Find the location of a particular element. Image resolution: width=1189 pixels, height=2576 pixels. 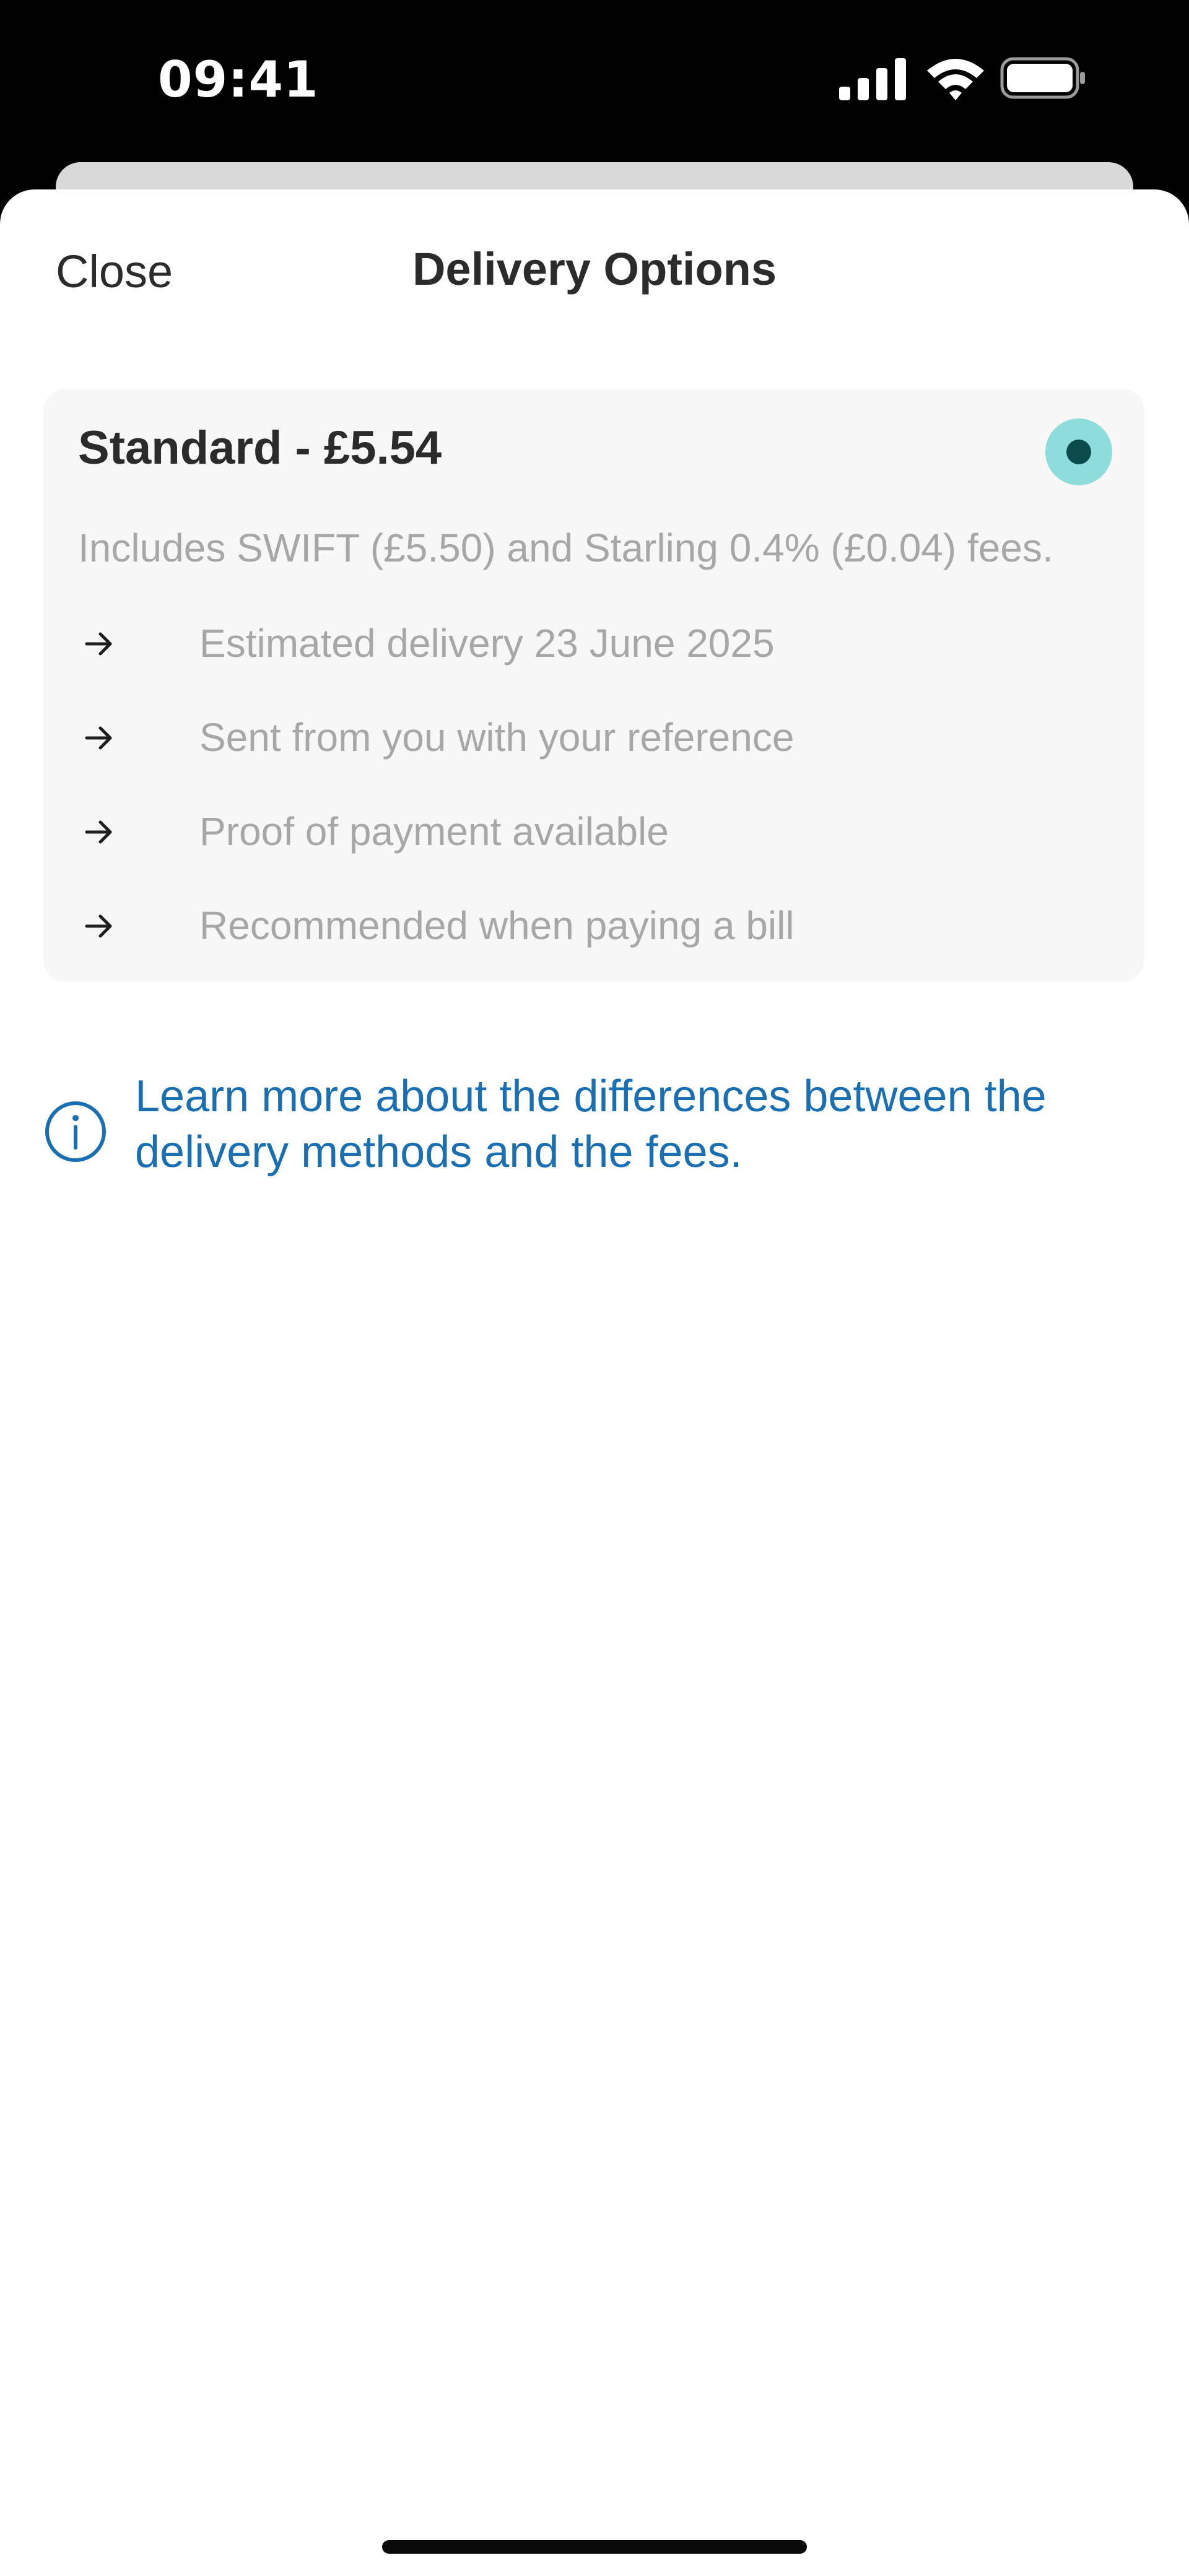

sheet-title: Delivery Options is located at coordinates (594, 269).